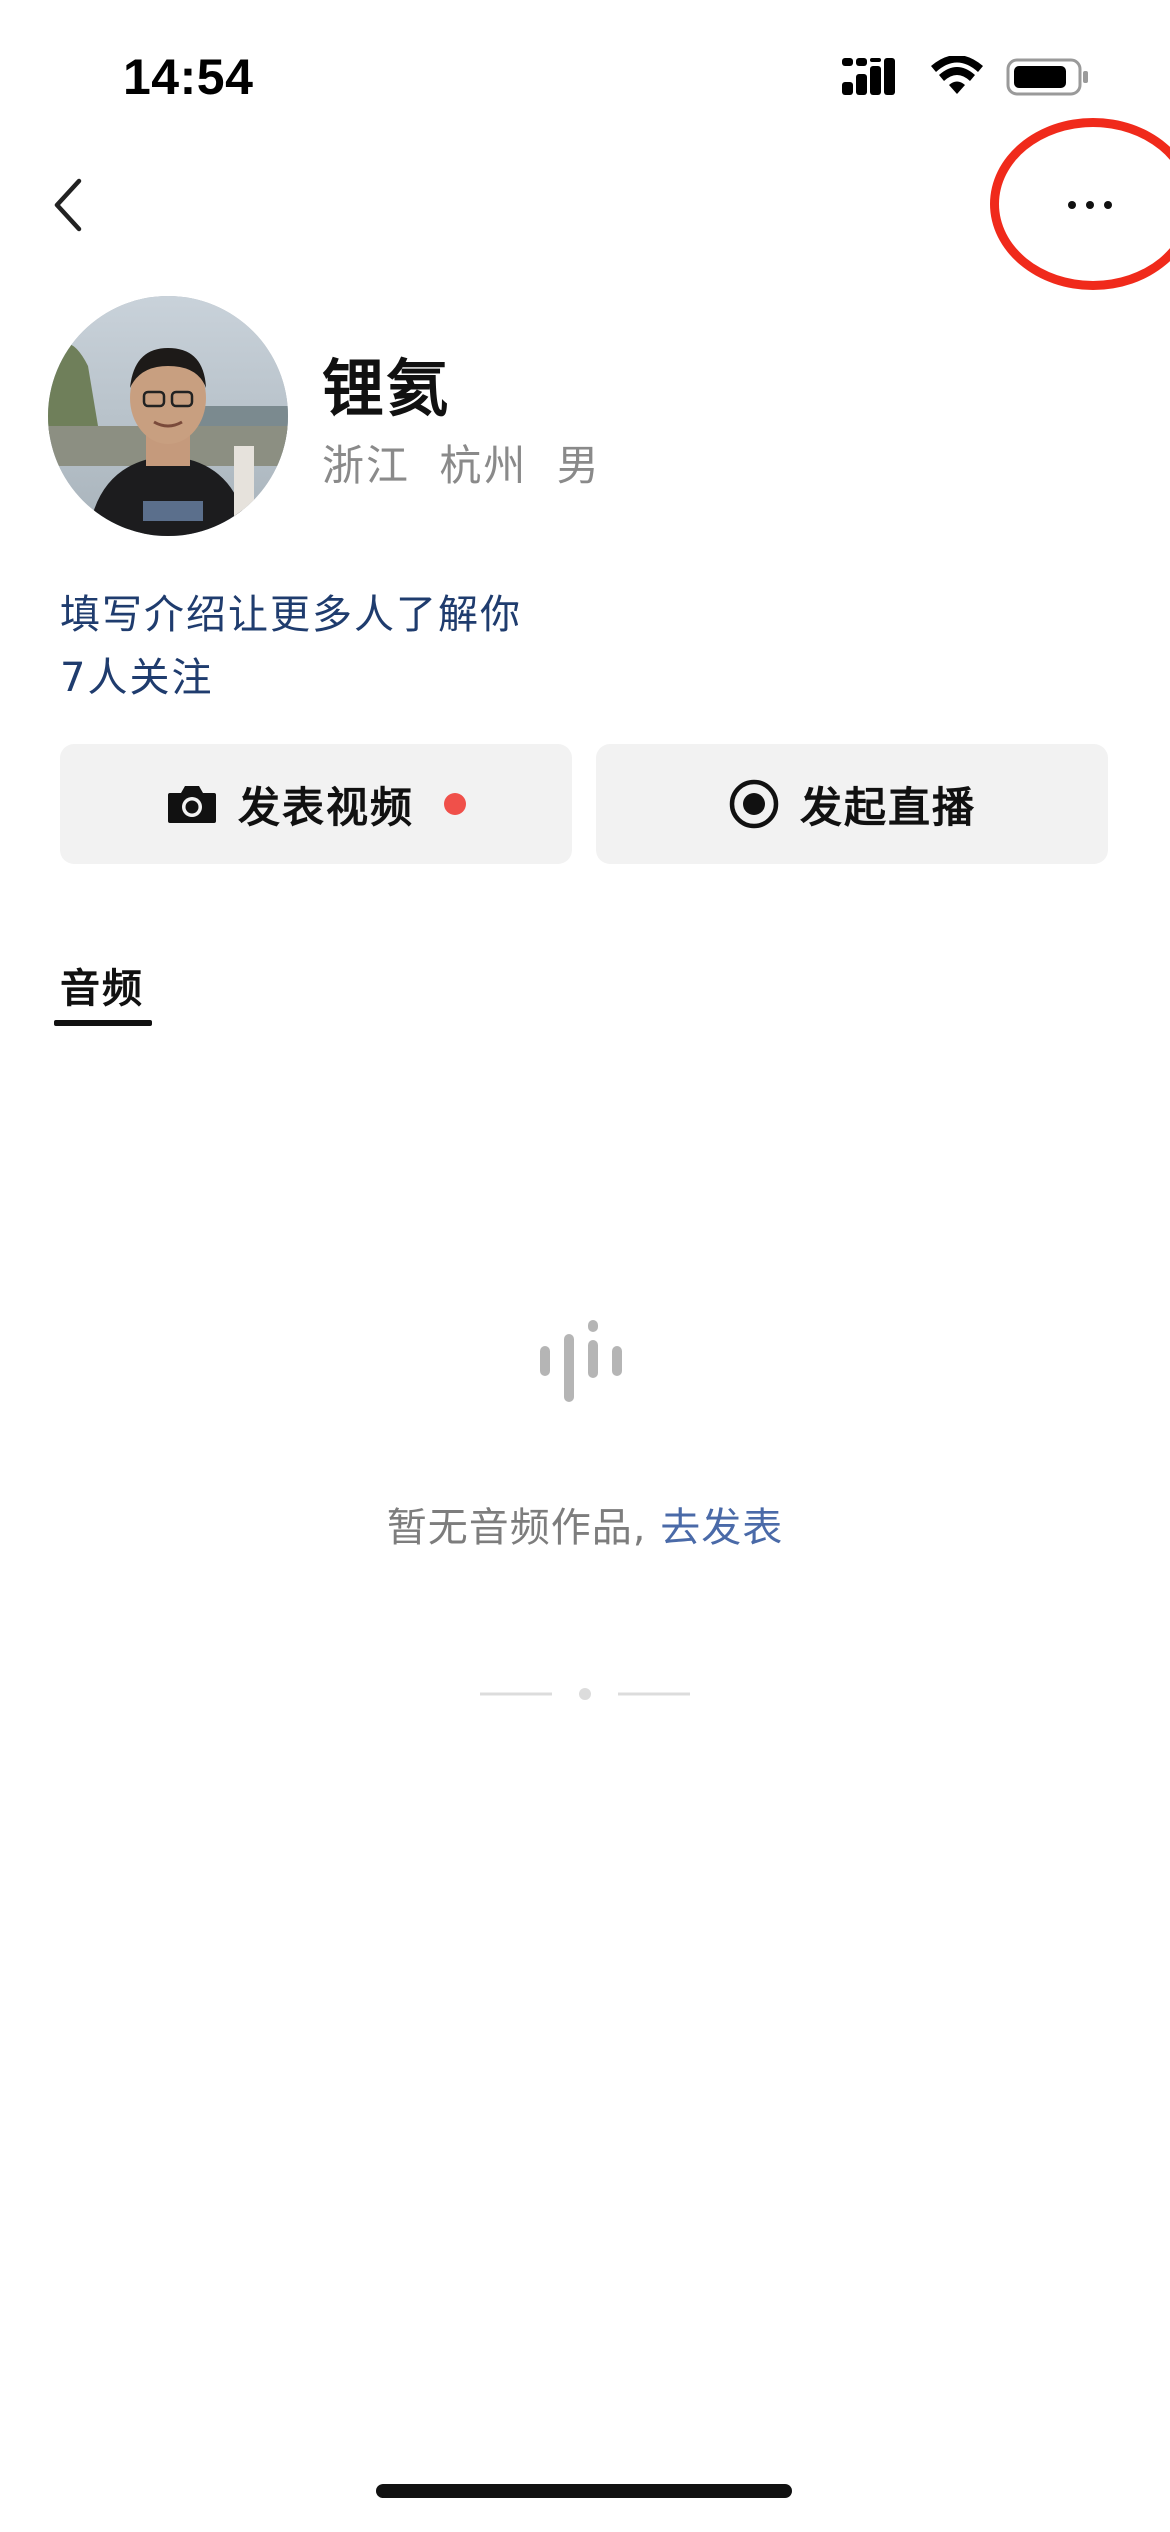 The width and height of the screenshot is (1170, 2532). I want to click on avatar, so click(168, 416).